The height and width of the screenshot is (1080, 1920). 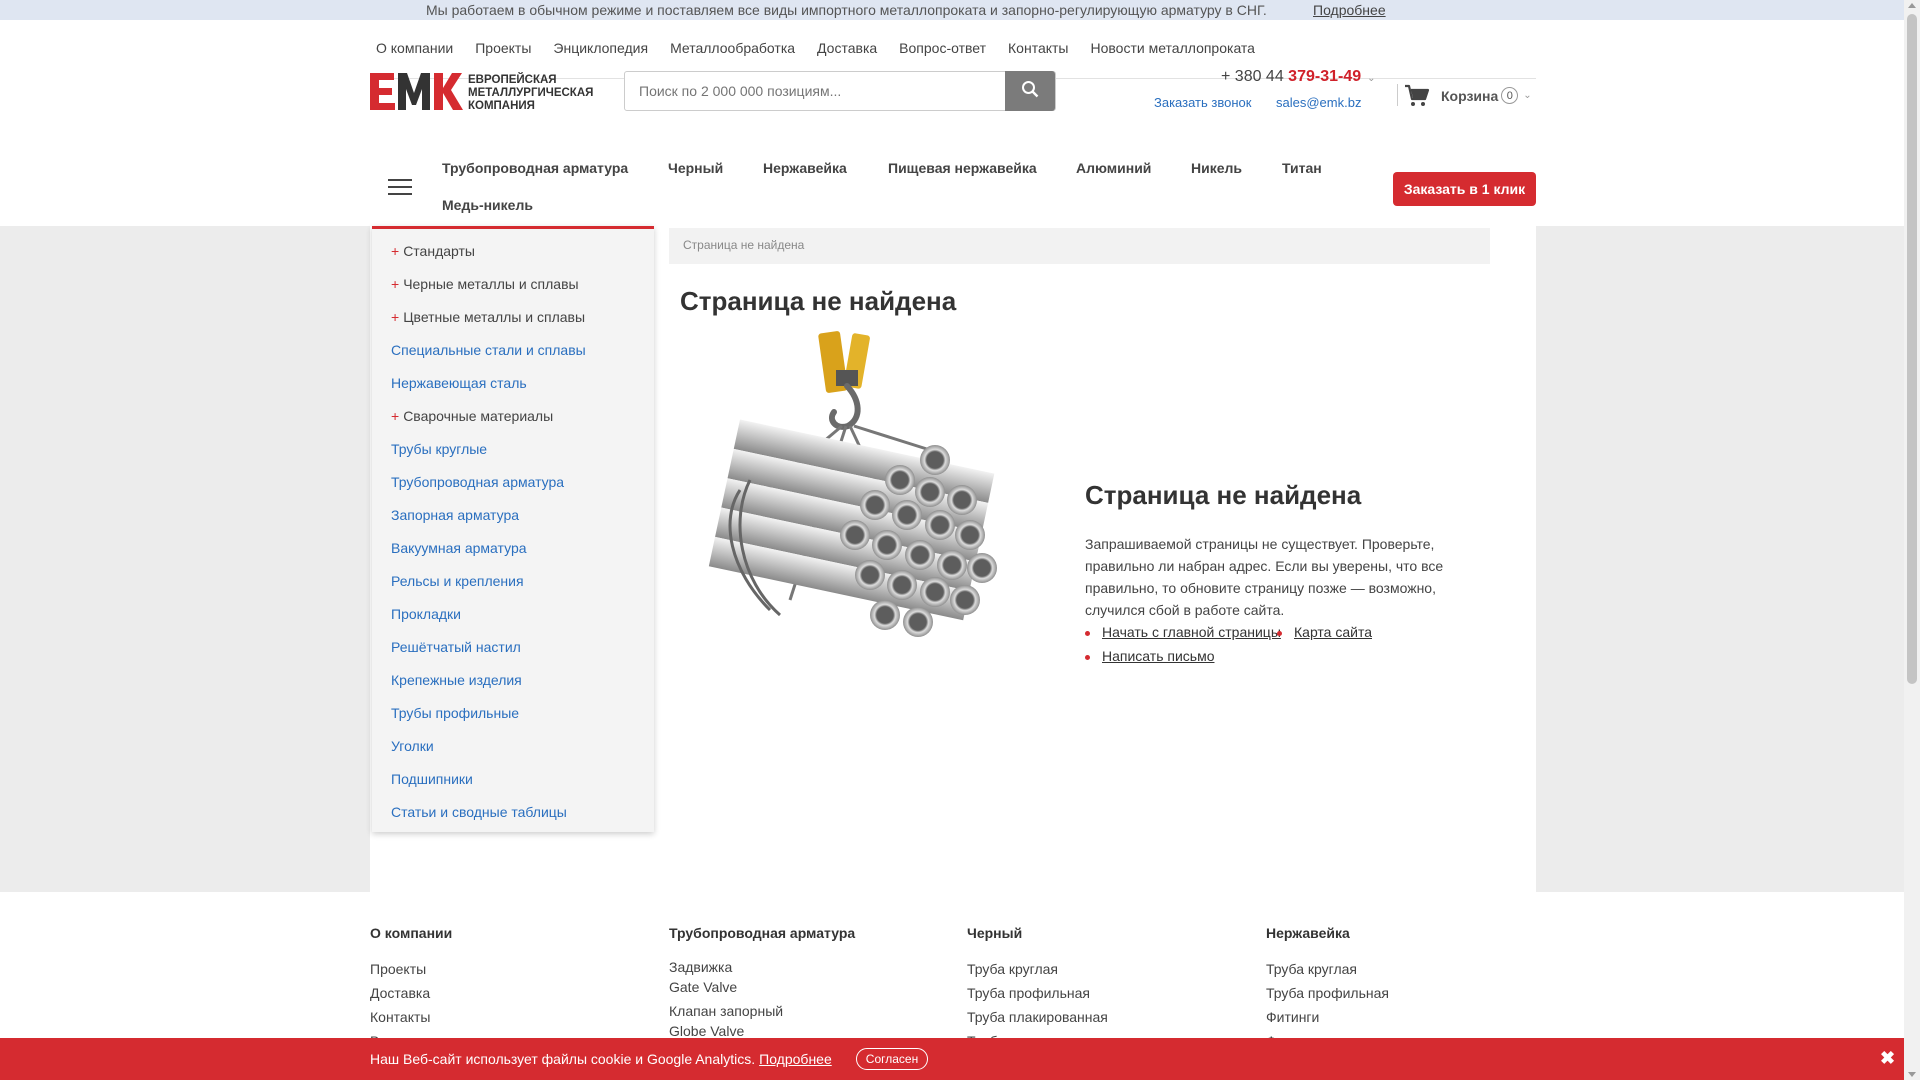 I want to click on topnav-item-metalworking: Металлообработка, so click(x=732, y=48).